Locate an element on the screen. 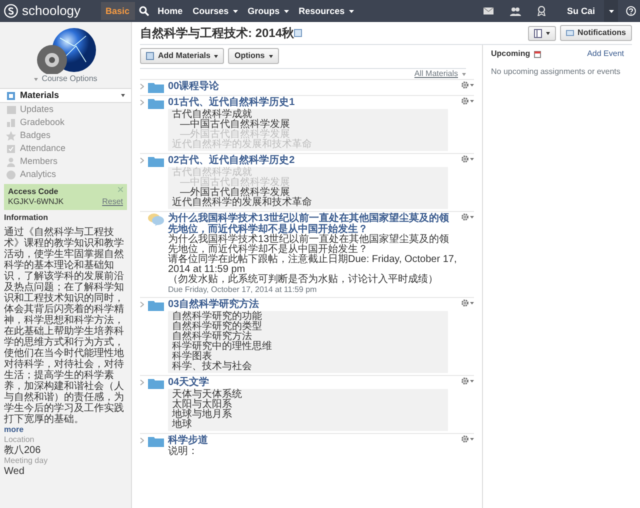 The width and height of the screenshot is (640, 508). outline-line: 太阳与太阳系 is located at coordinates (202, 405).